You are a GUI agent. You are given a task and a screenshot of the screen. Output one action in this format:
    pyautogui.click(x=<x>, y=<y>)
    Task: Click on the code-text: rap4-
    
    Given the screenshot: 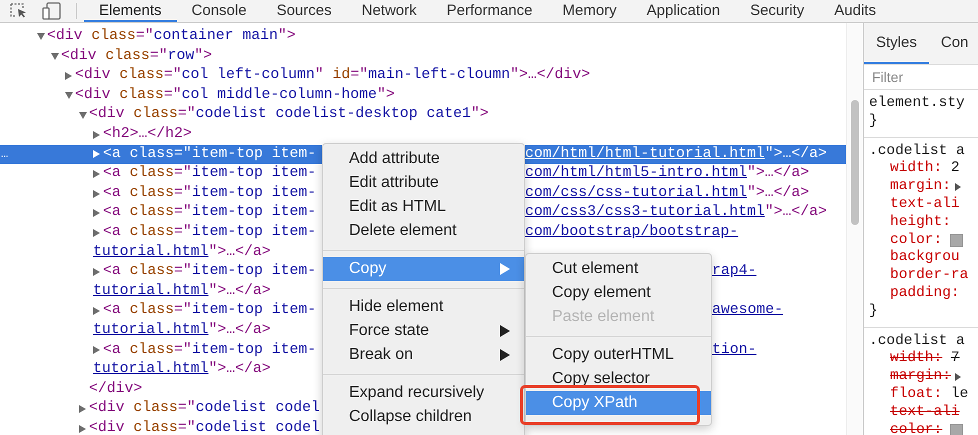 What is the action you would take?
    pyautogui.click(x=734, y=272)
    